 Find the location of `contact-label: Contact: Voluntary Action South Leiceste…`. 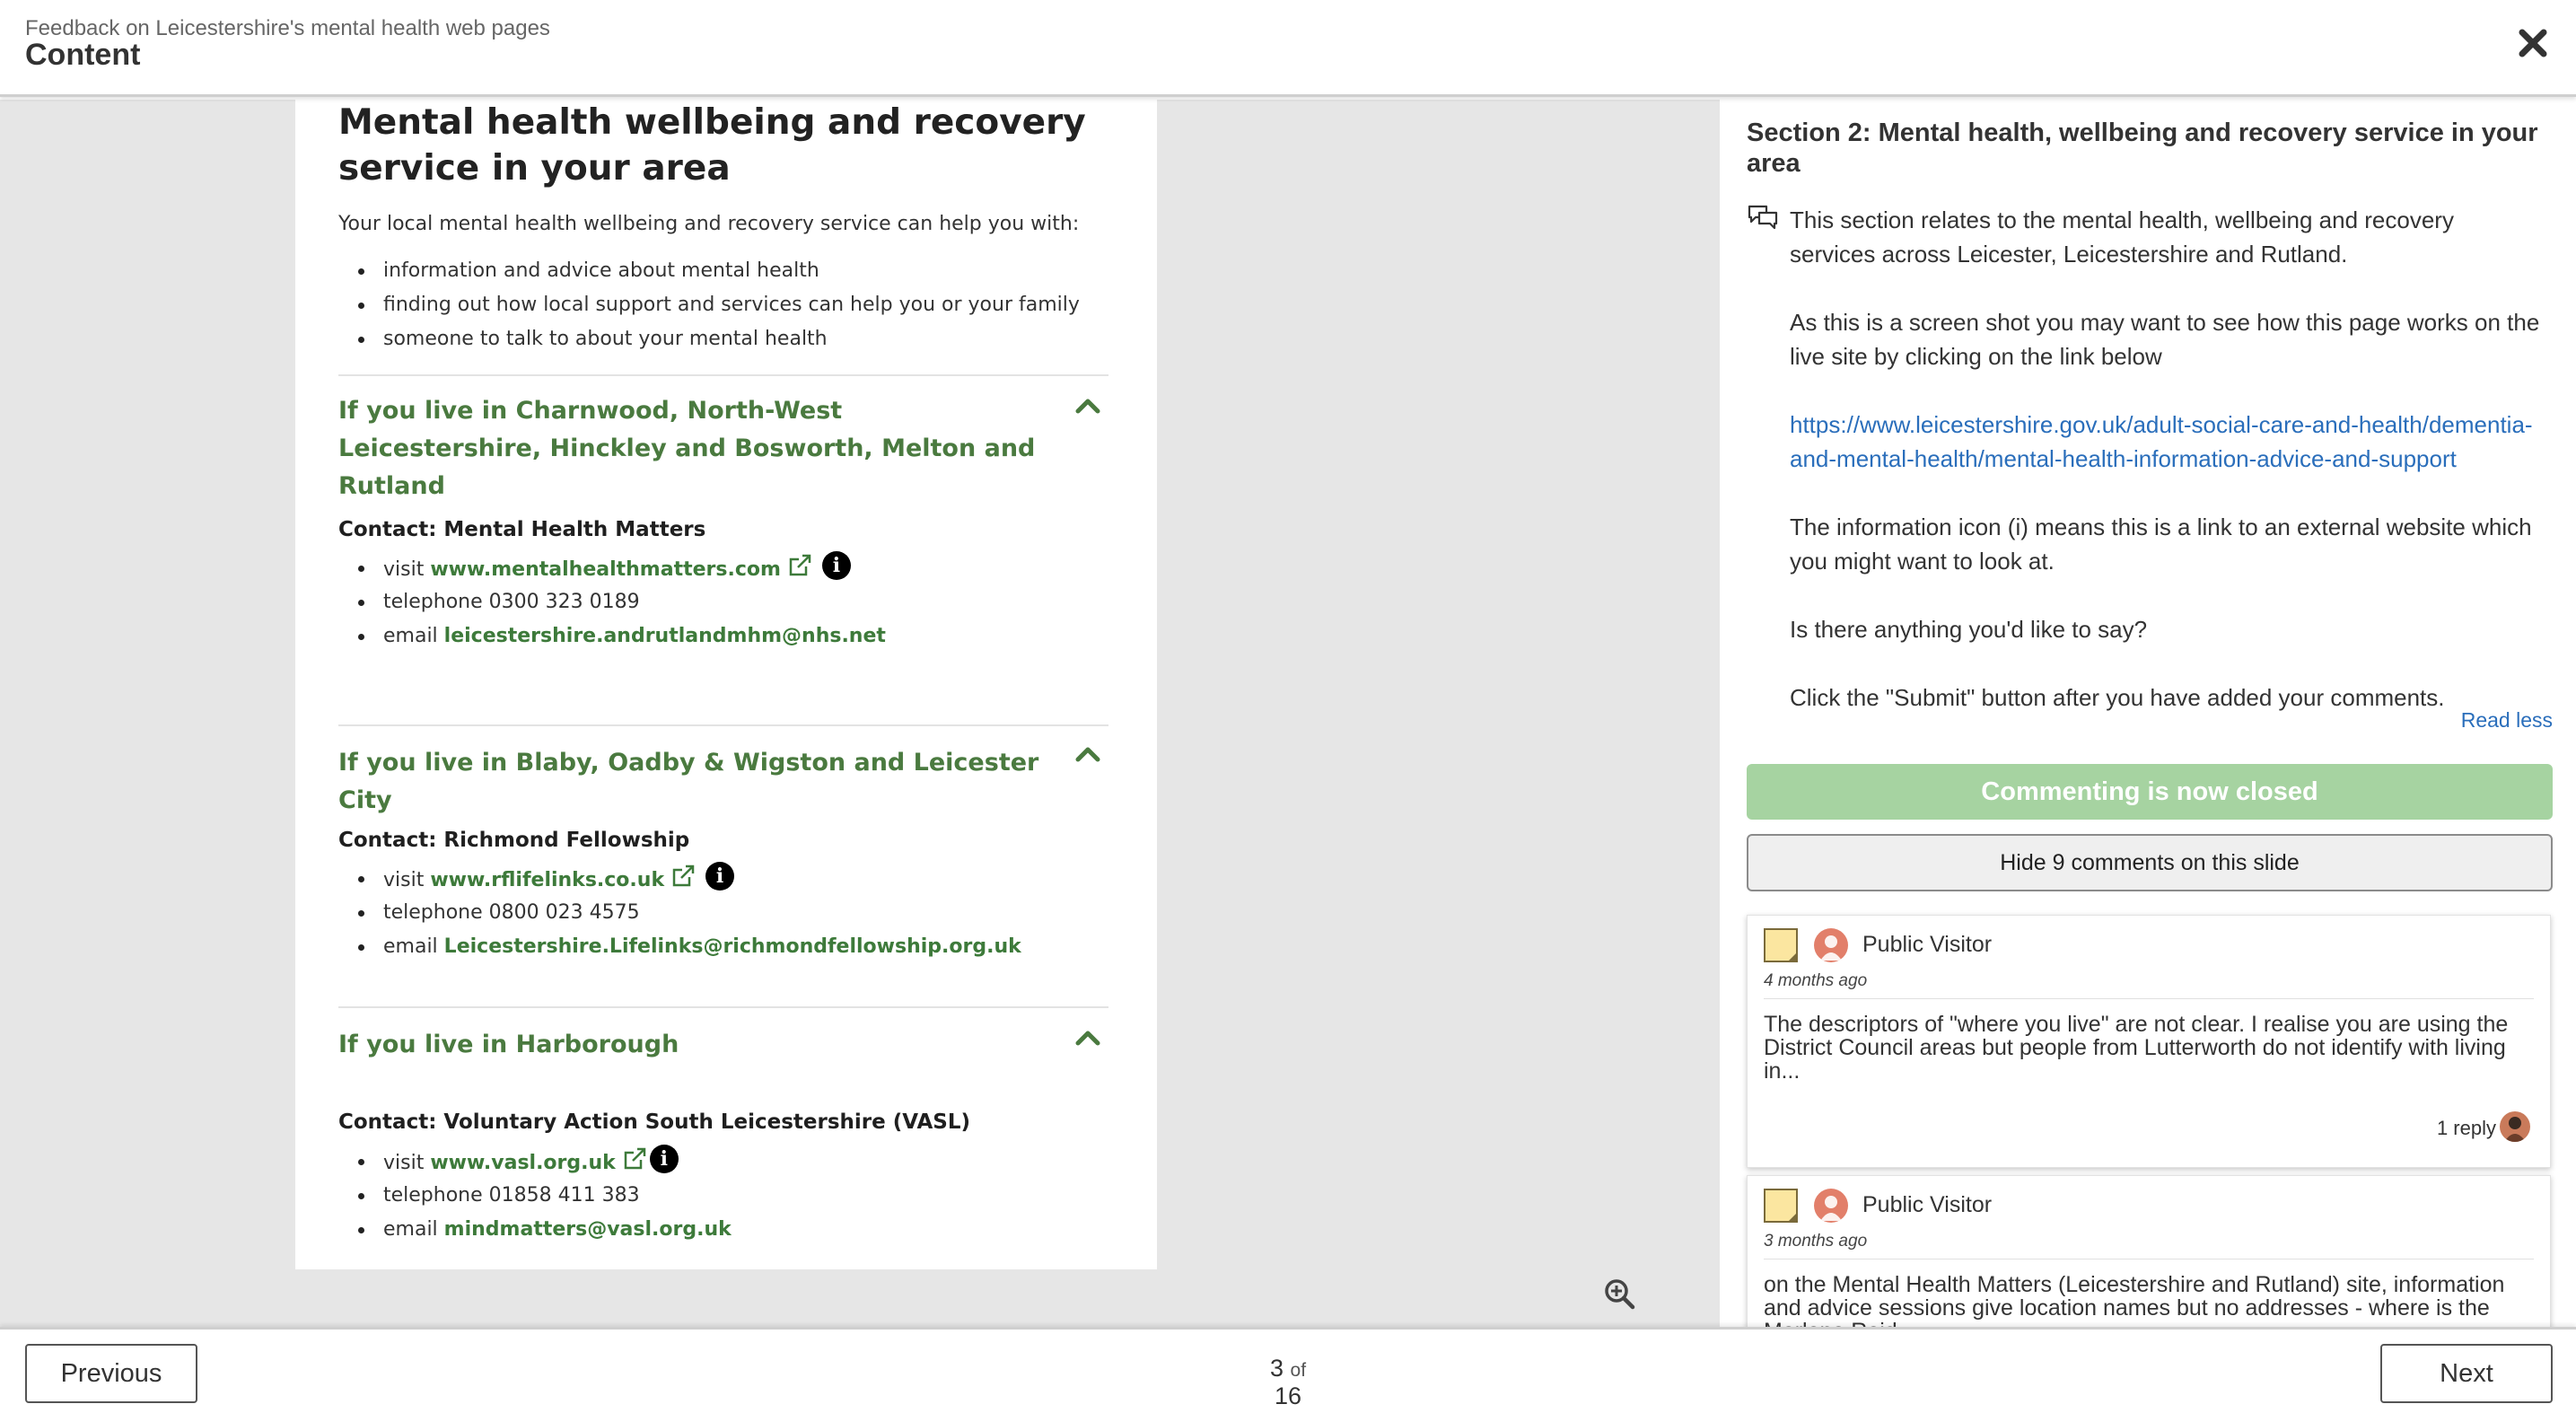

contact-label: Contact: Voluntary Action South Leiceste… is located at coordinates (654, 1122).